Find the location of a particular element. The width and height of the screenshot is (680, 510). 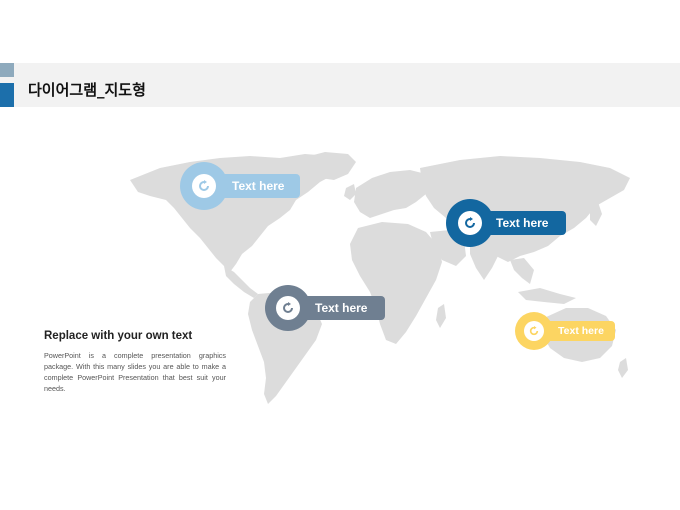

pin-australia: Text here is located at coordinates (566, 331).